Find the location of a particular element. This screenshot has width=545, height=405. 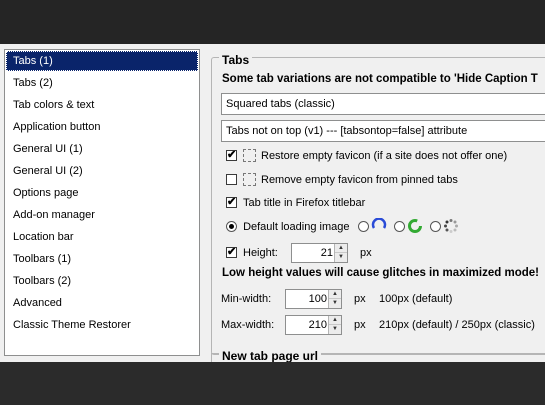

sidebar-item-application-button: Application button is located at coordinates (102, 127).